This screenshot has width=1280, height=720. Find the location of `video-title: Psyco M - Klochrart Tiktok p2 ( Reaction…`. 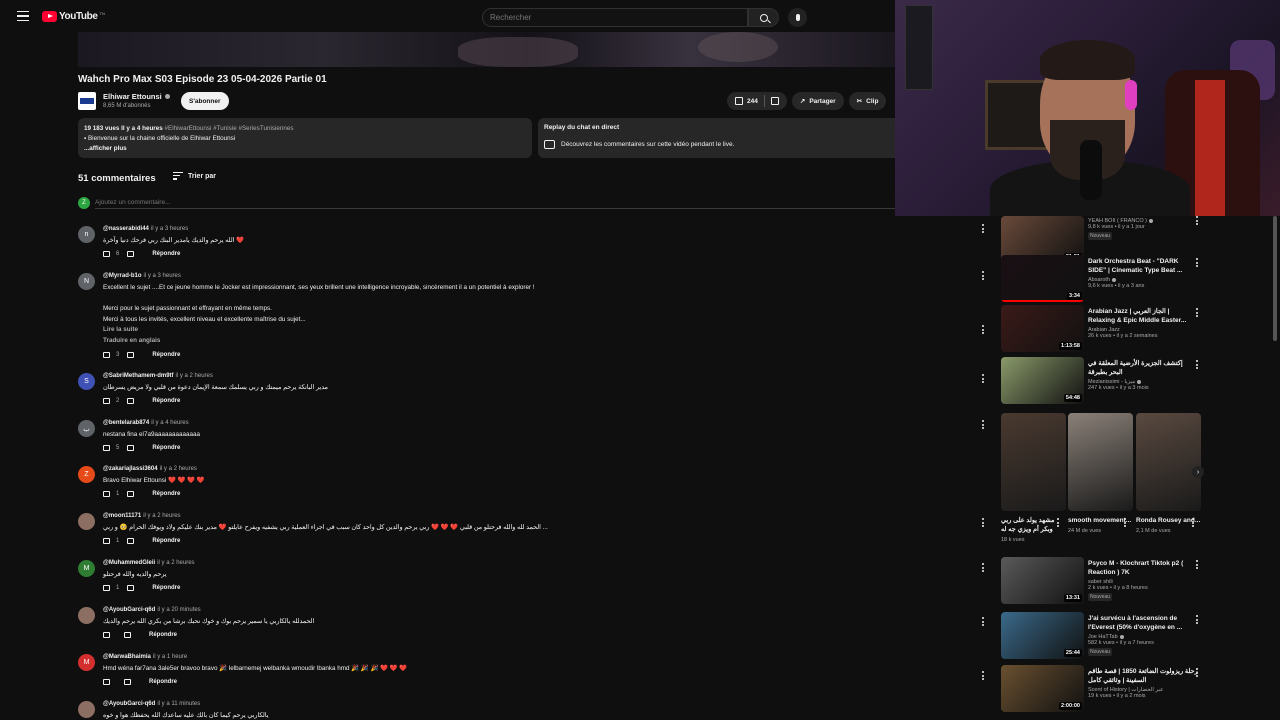

video-title: Psyco M - Klochrart Tiktok p2 ( Reaction… is located at coordinates (1143, 568).